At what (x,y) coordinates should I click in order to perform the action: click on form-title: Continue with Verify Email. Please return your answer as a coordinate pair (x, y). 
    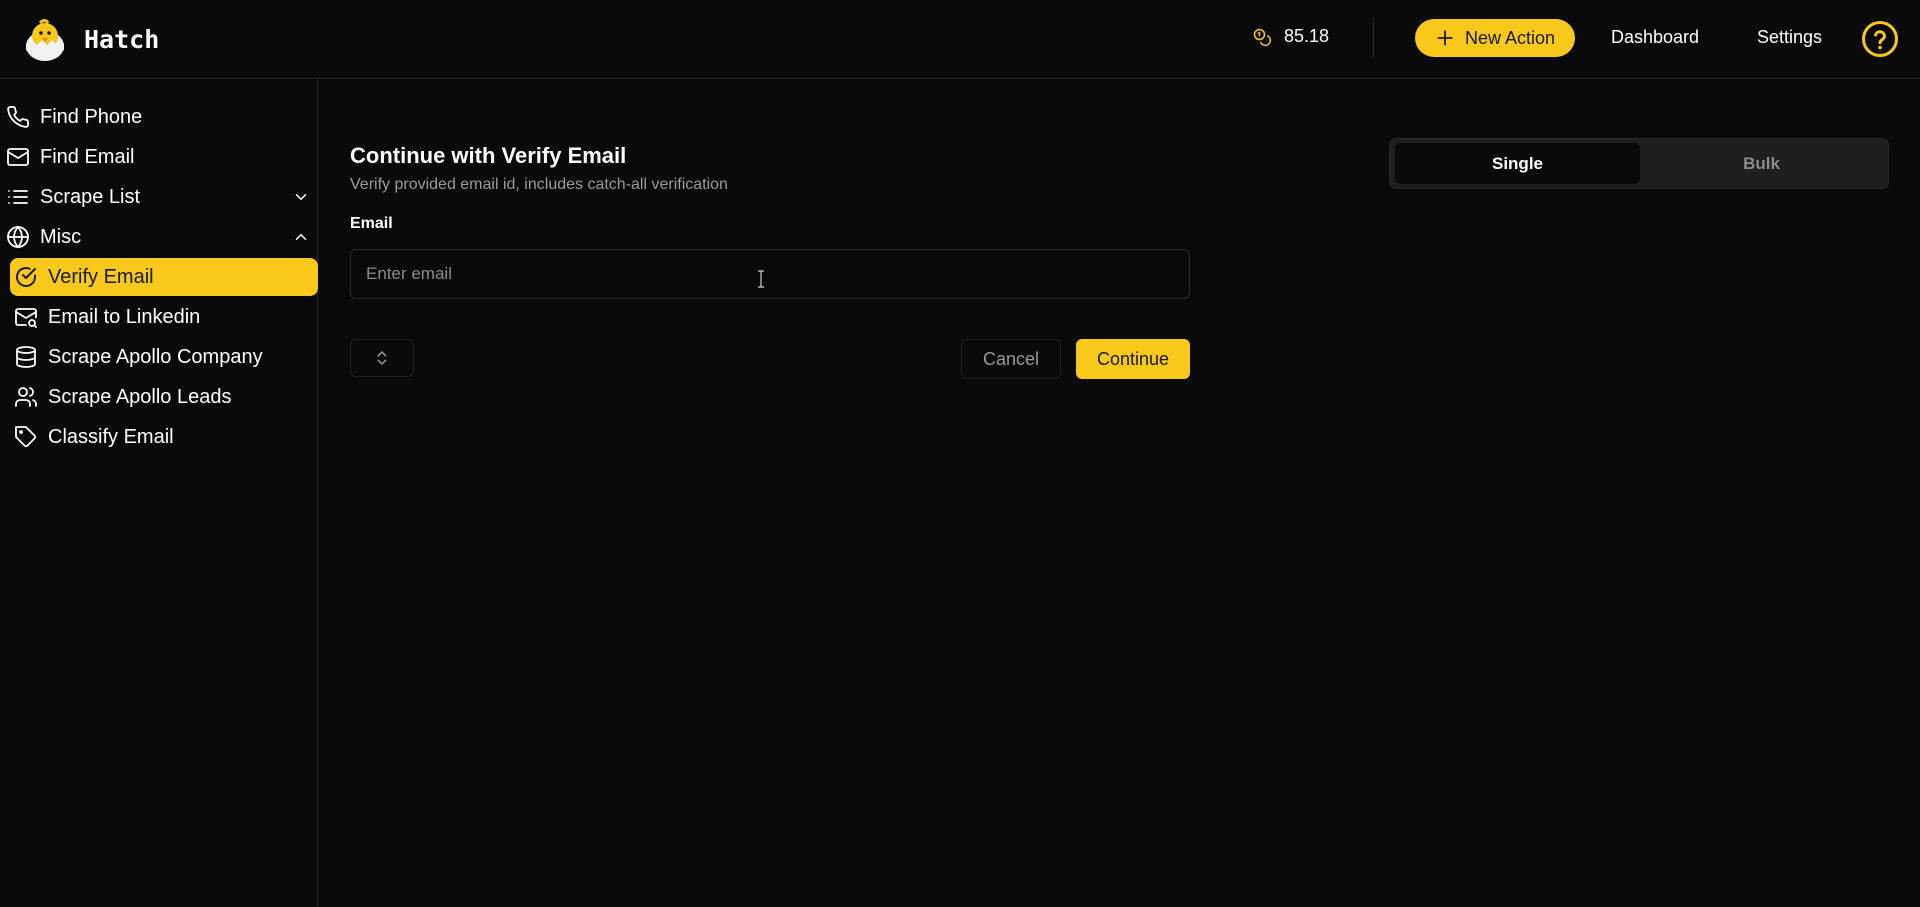
    Looking at the image, I should click on (488, 155).